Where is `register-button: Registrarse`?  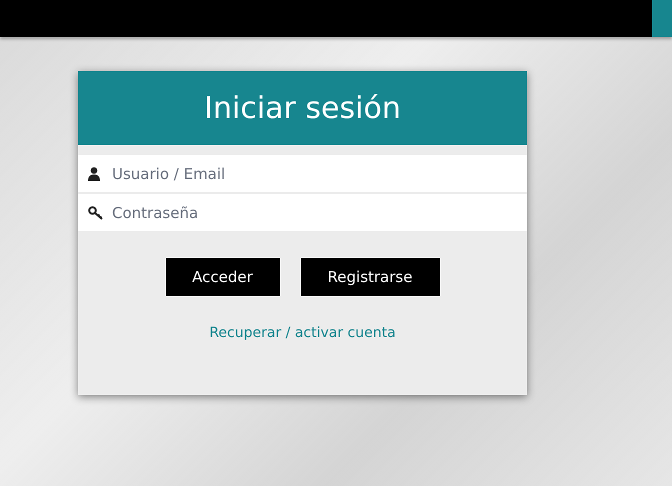
register-button: Registrarse is located at coordinates (370, 277).